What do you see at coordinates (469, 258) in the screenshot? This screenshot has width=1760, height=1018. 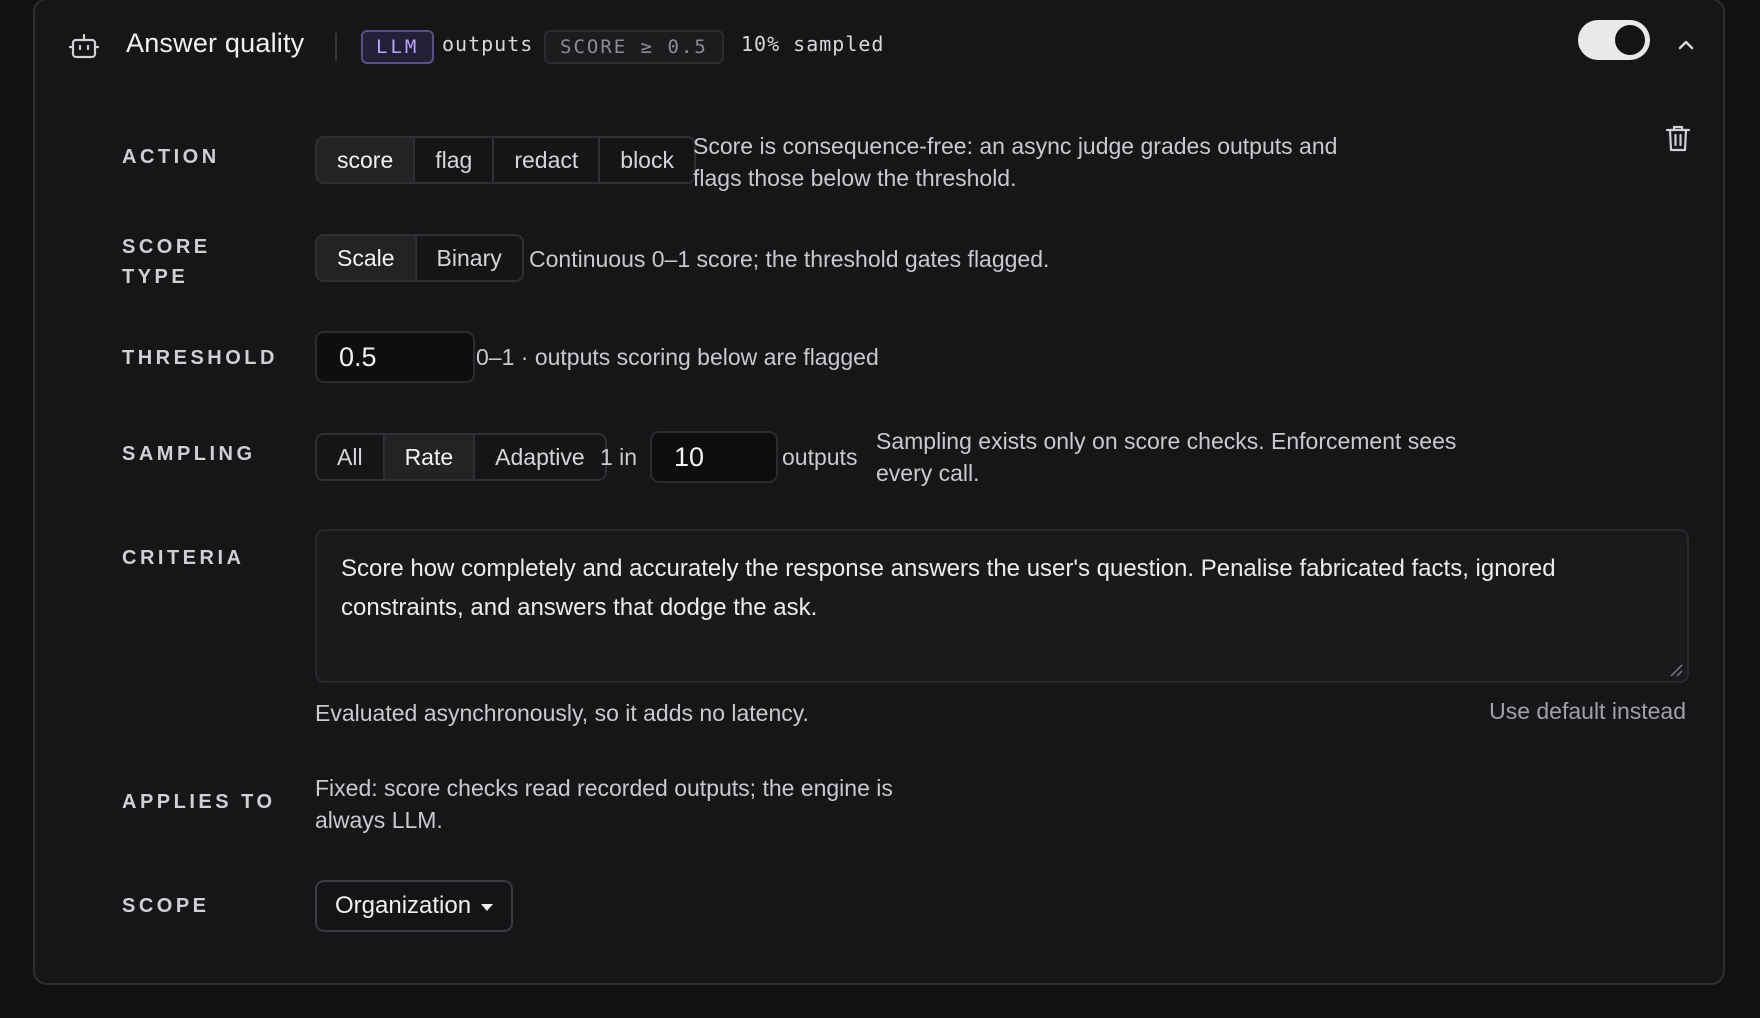 I see `score-type-option-binary: Binary` at bounding box center [469, 258].